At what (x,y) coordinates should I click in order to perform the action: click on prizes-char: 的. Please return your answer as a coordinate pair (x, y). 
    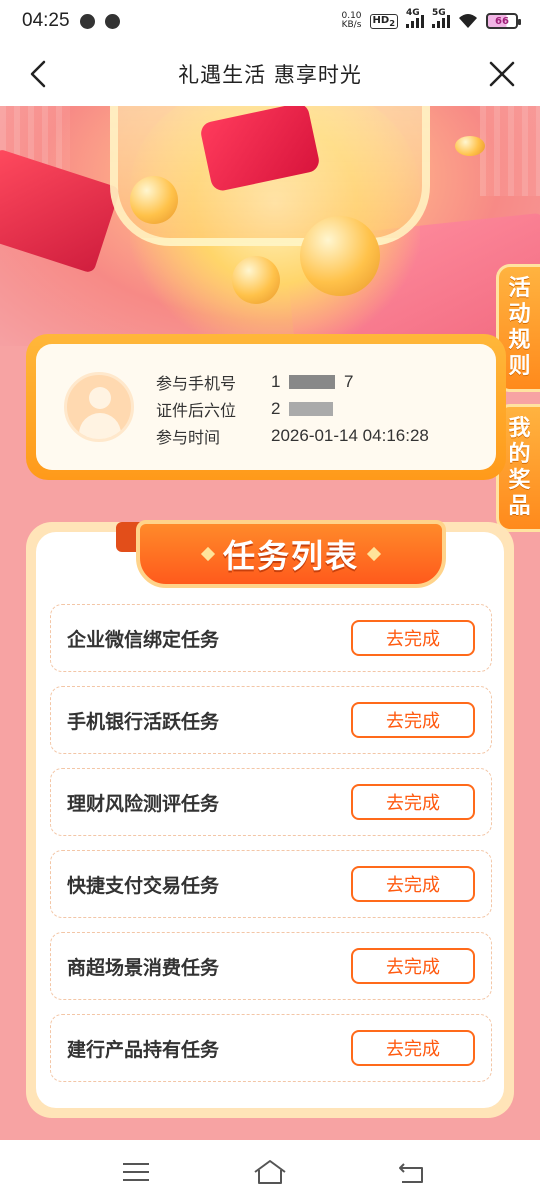
    Looking at the image, I should click on (519, 454).